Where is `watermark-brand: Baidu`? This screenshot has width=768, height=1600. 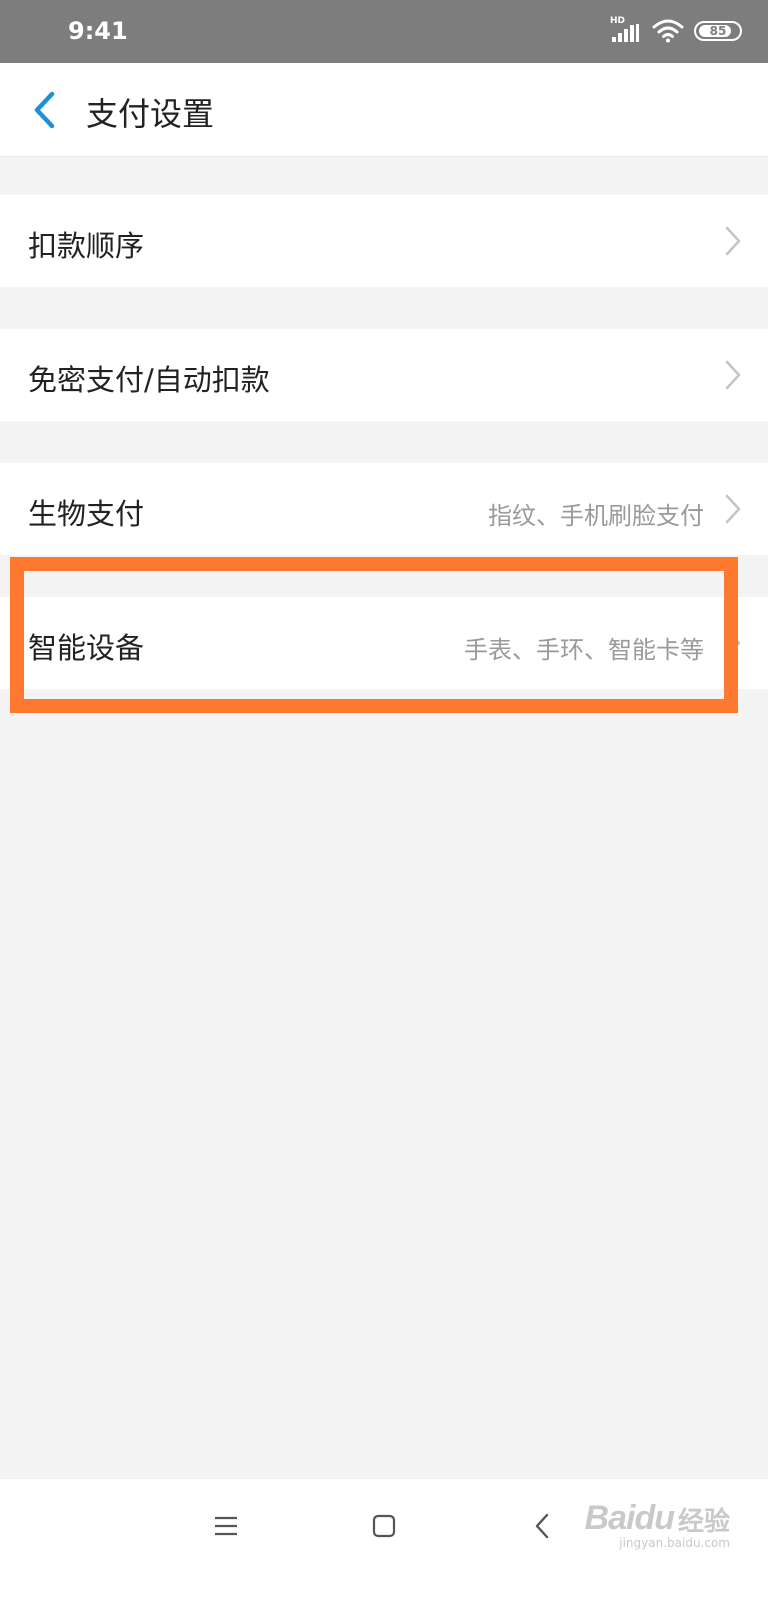
watermark-brand: Baidu is located at coordinates (629, 1518).